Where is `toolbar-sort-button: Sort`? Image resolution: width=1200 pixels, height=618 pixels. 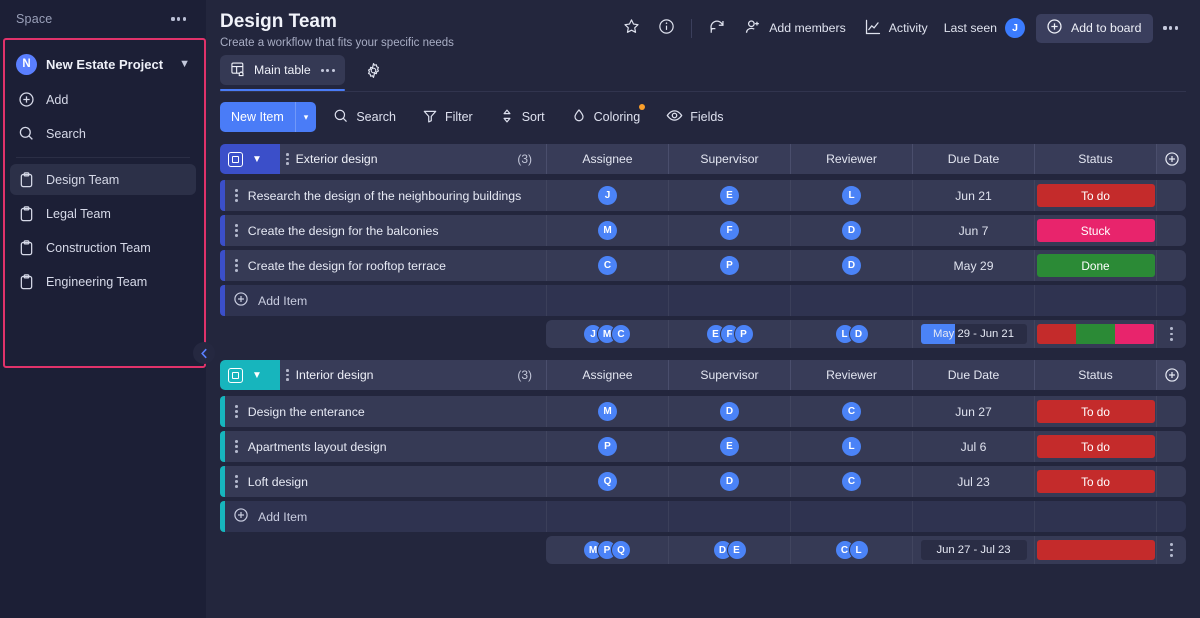 toolbar-sort-button: Sort is located at coordinates (522, 117).